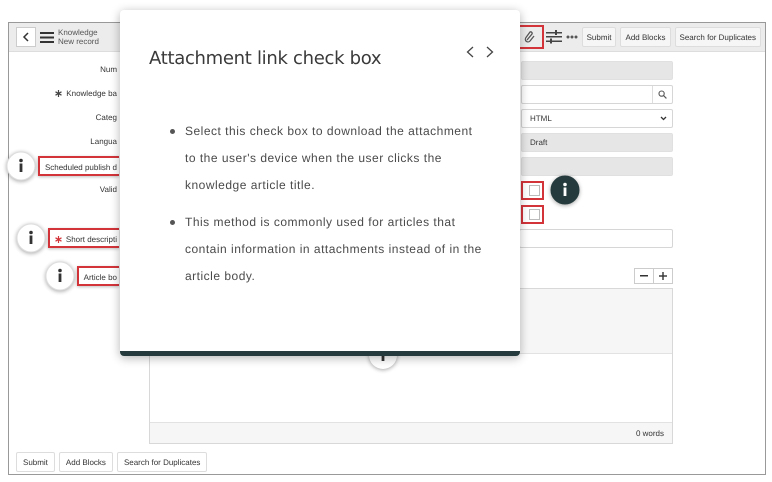  Describe the element at coordinates (83, 238) in the screenshot. I see `field-label: Short descripti` at that location.